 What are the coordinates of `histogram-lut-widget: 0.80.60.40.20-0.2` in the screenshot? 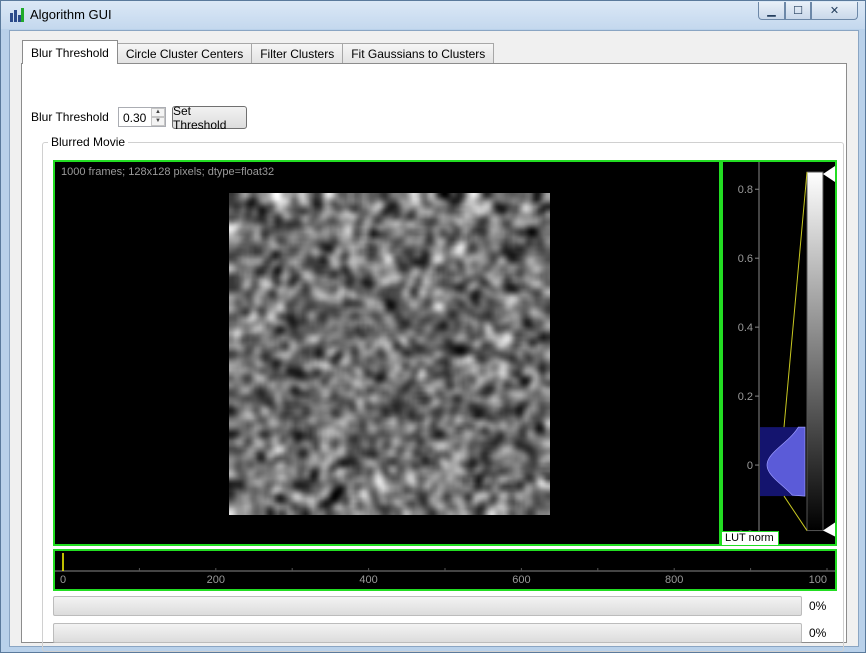 It's located at (779, 353).